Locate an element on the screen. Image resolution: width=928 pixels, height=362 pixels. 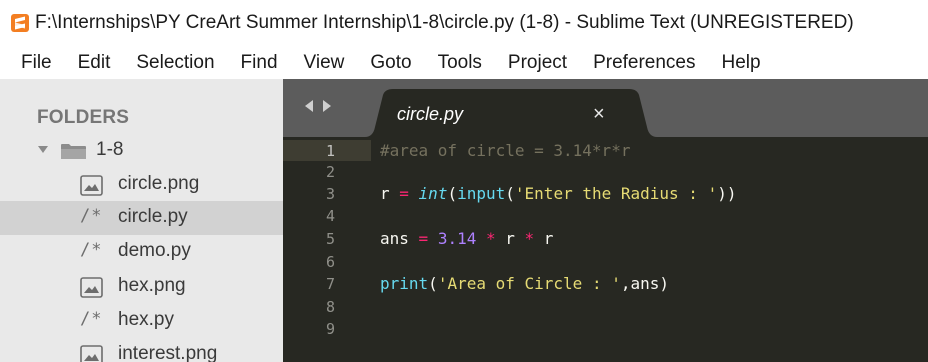
disclosure-triangle-icon is located at coordinates (43, 149).